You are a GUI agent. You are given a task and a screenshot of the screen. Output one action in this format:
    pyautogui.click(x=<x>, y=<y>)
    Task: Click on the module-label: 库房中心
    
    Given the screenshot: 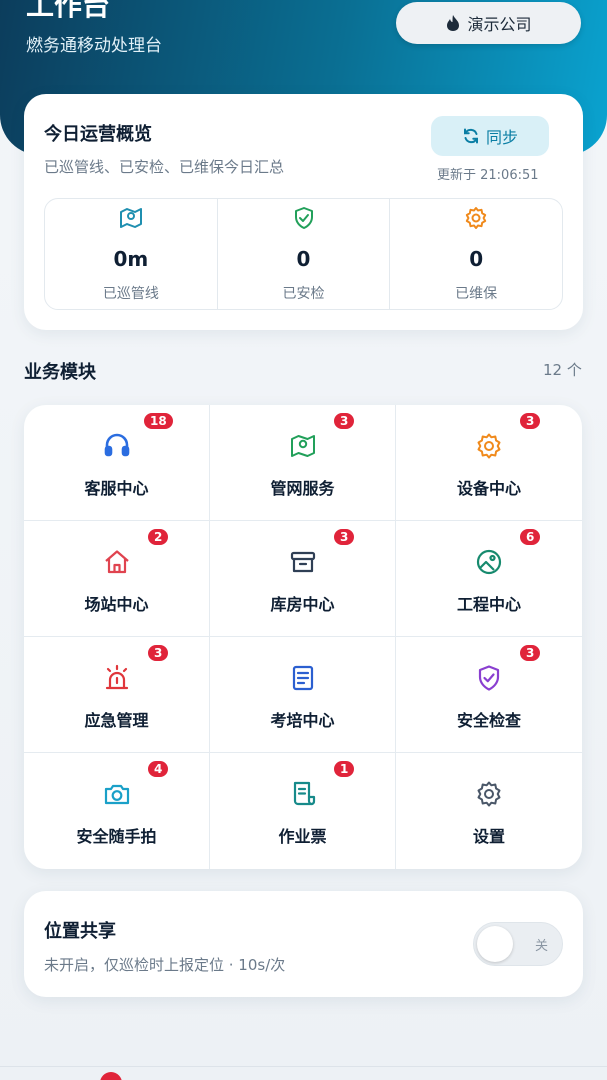 What is the action you would take?
    pyautogui.click(x=302, y=604)
    